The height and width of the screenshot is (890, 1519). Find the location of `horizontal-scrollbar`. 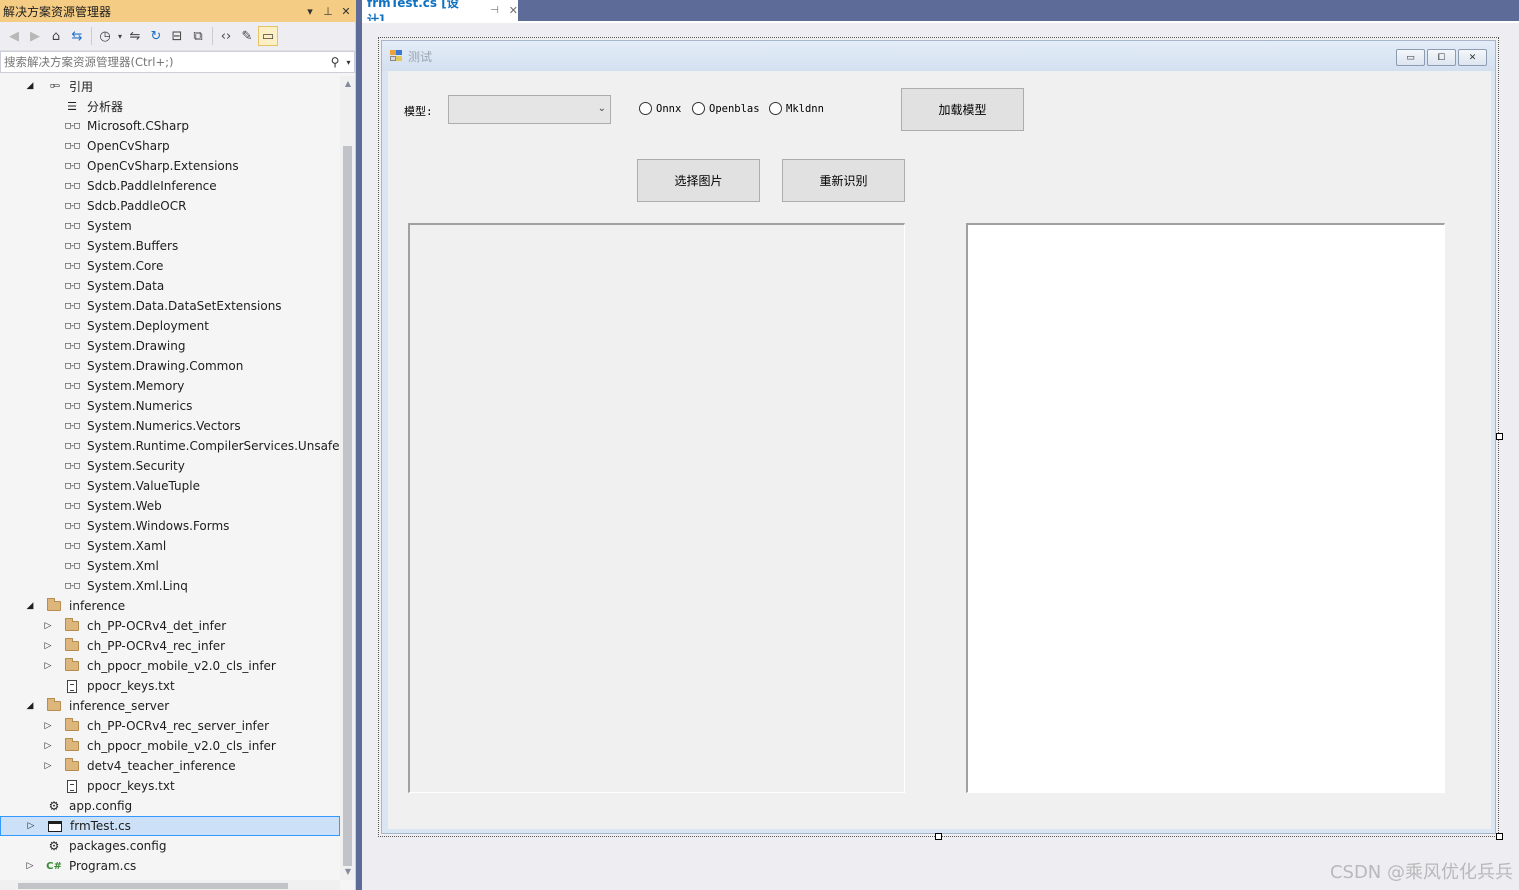

horizontal-scrollbar is located at coordinates (170, 885).